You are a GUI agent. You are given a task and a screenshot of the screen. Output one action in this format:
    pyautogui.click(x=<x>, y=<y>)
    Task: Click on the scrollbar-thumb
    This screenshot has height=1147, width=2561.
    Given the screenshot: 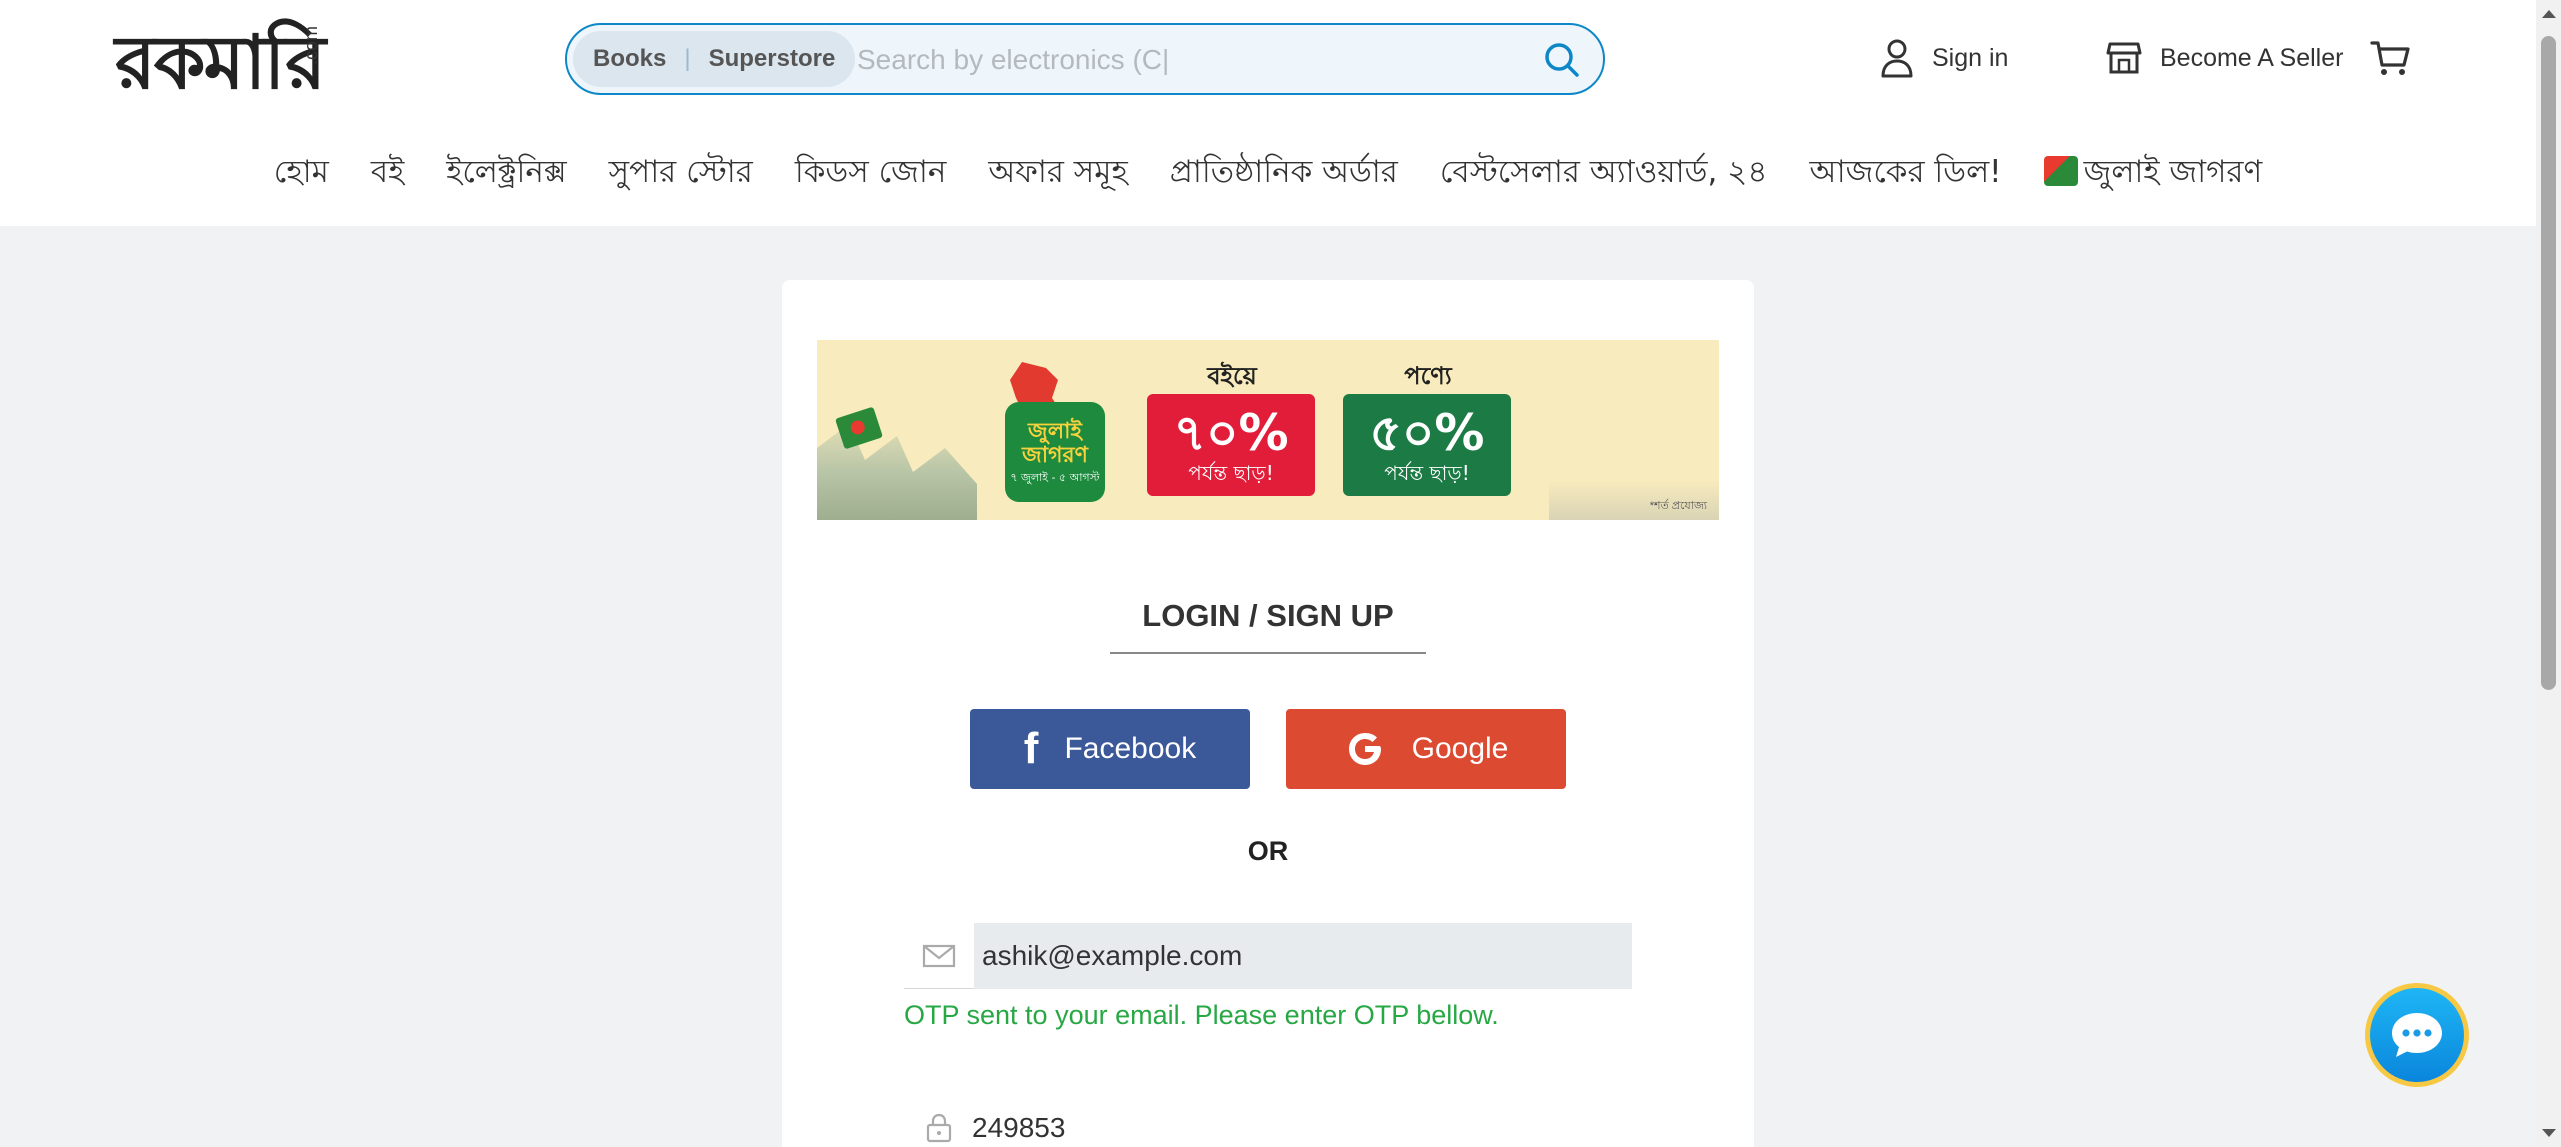 What is the action you would take?
    pyautogui.click(x=2548, y=363)
    